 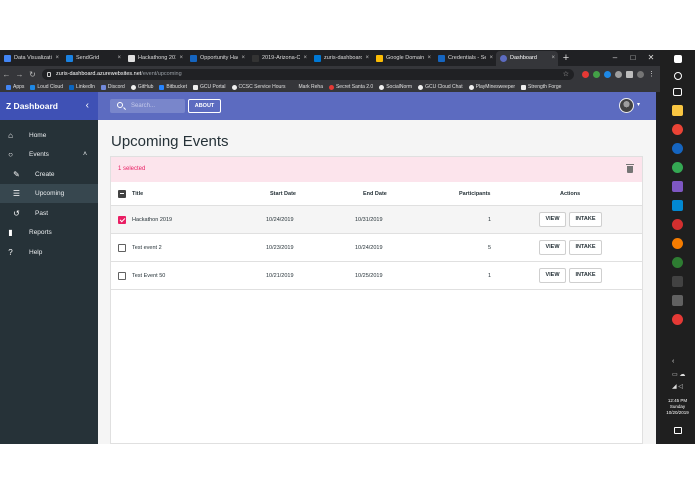 What do you see at coordinates (32, 74) in the screenshot?
I see `reload-icon: ↻` at bounding box center [32, 74].